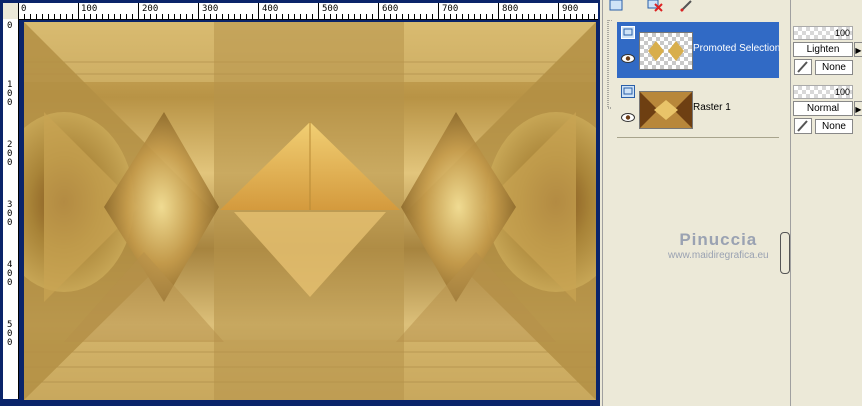 This screenshot has width=862, height=406. I want to click on layer-divider, so click(698, 137).